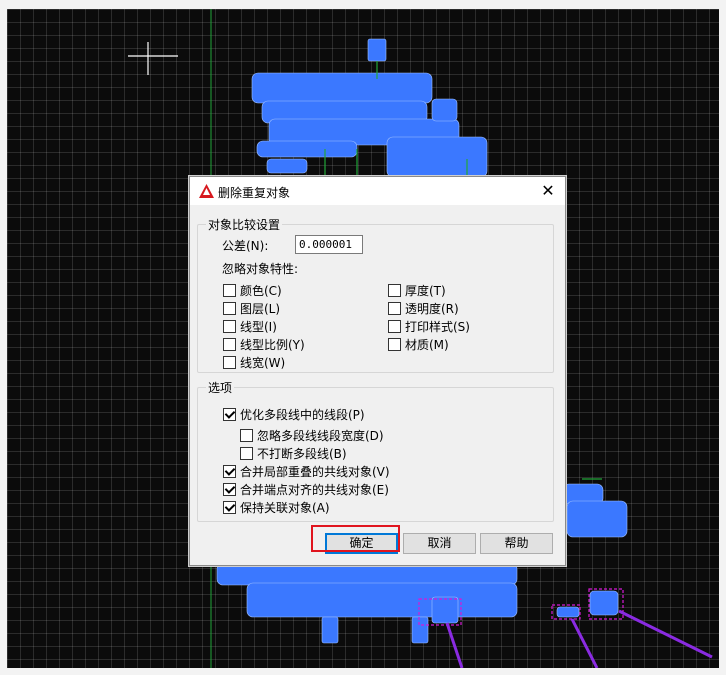  Describe the element at coordinates (272, 345) in the screenshot. I see `checkbox-label: 线型比例(Y)` at that location.